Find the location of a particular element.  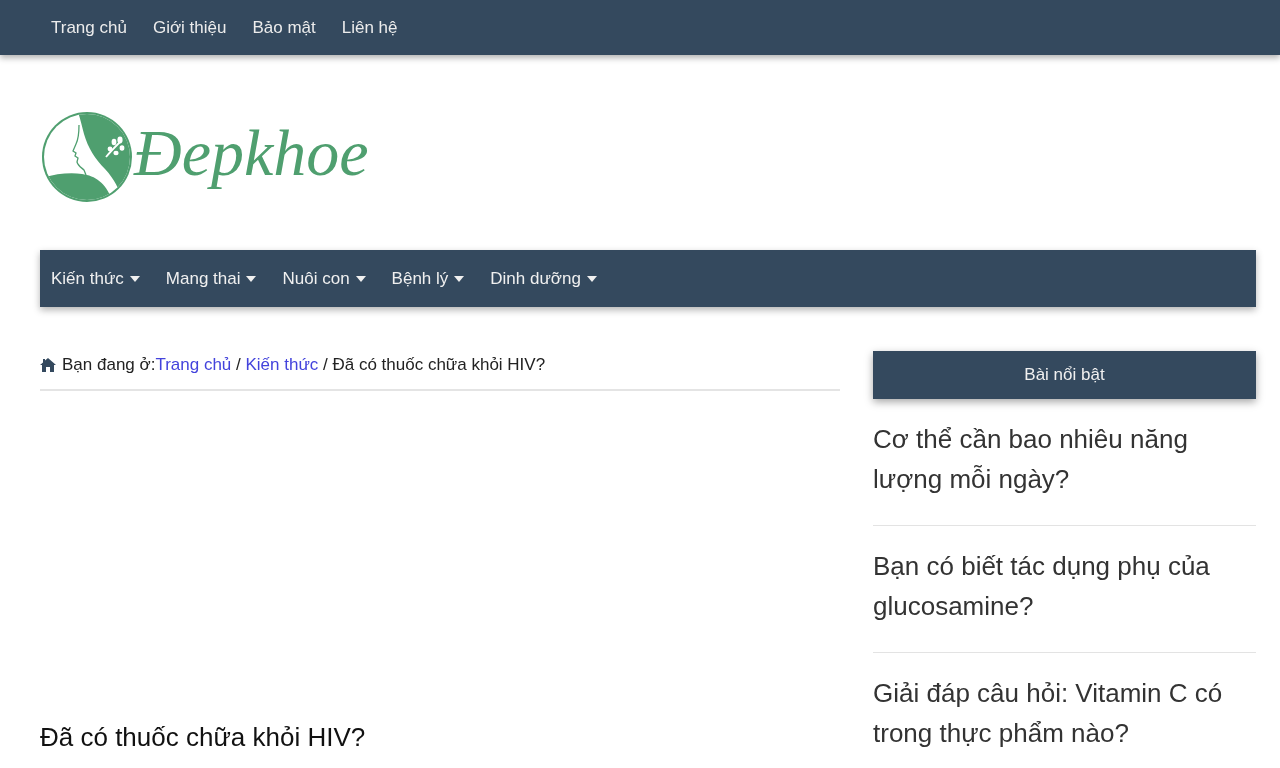

featured-post-link: Giải đáp câu hỏi: Vitamin C có trong thực phẩm nào? is located at coordinates (1058, 713).